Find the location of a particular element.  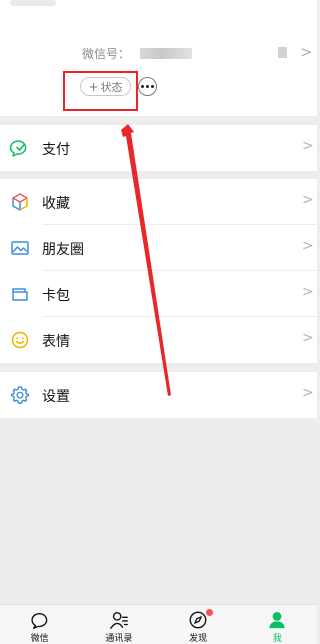

menu-item-cards: 卡包 > is located at coordinates (158, 294).